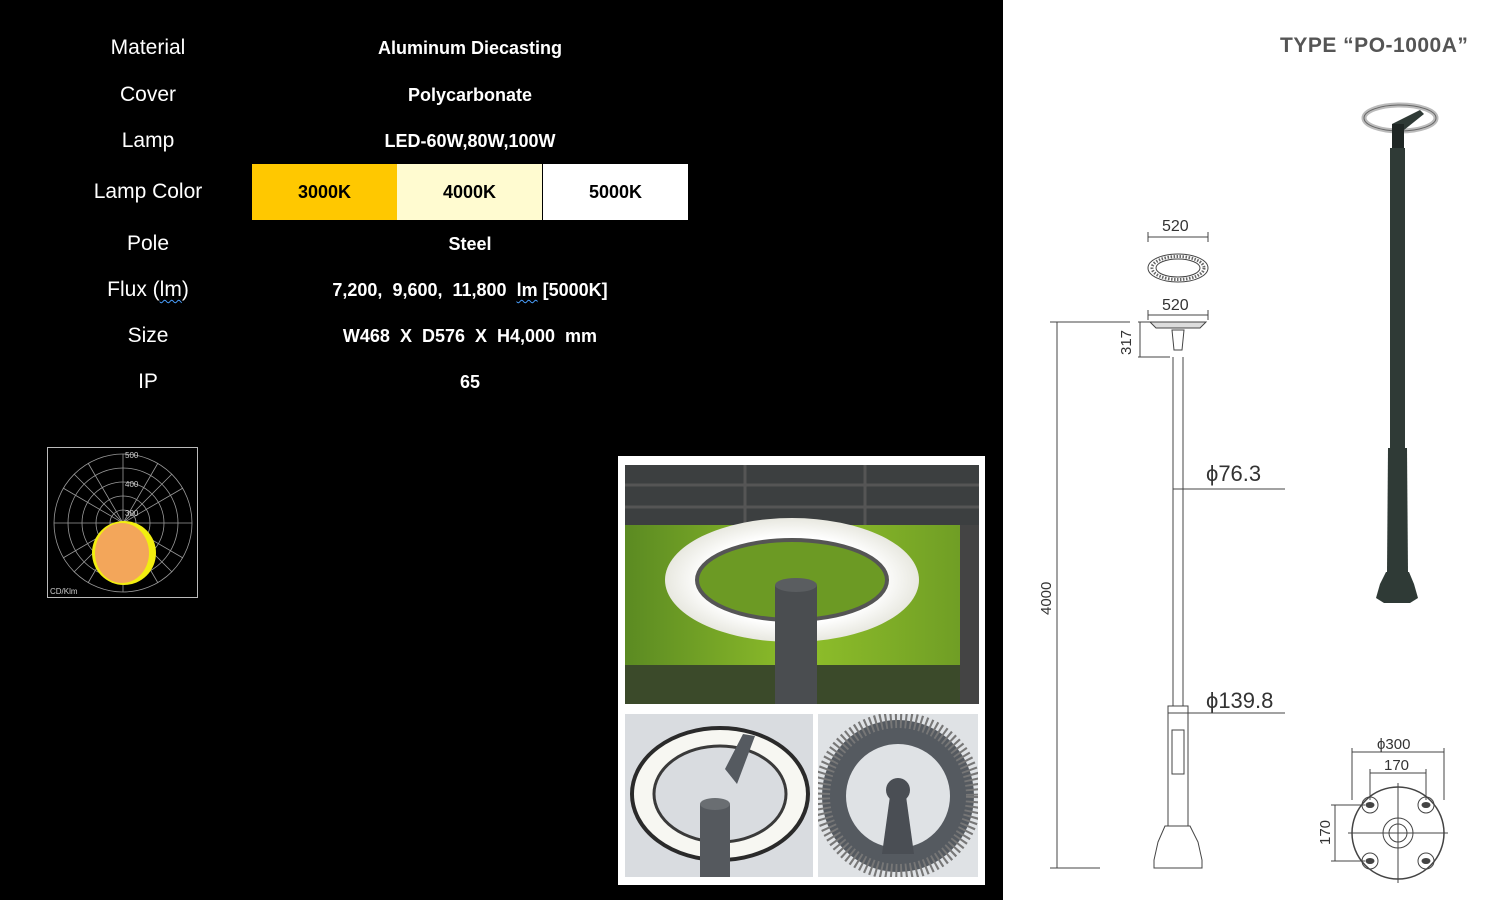 The image size is (1500, 900). I want to click on polar-tick-500: 500, so click(132, 455).